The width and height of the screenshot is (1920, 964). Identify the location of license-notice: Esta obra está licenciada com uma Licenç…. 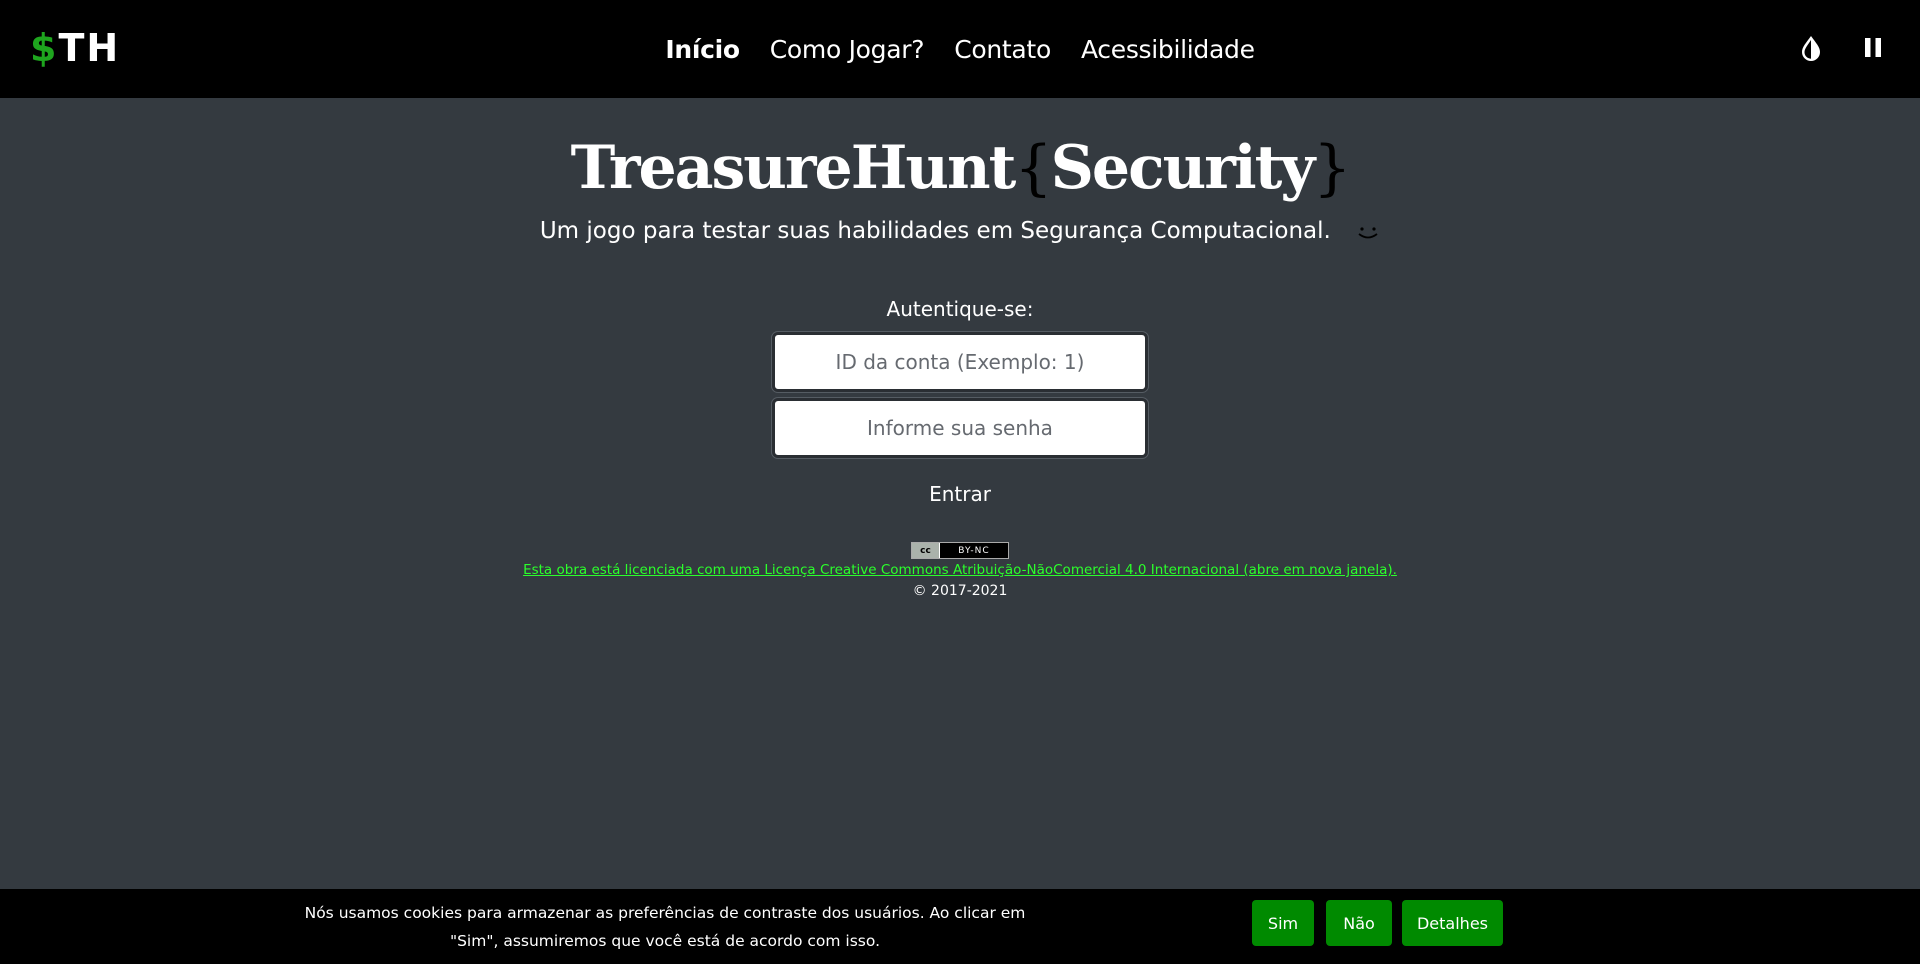
(960, 570).